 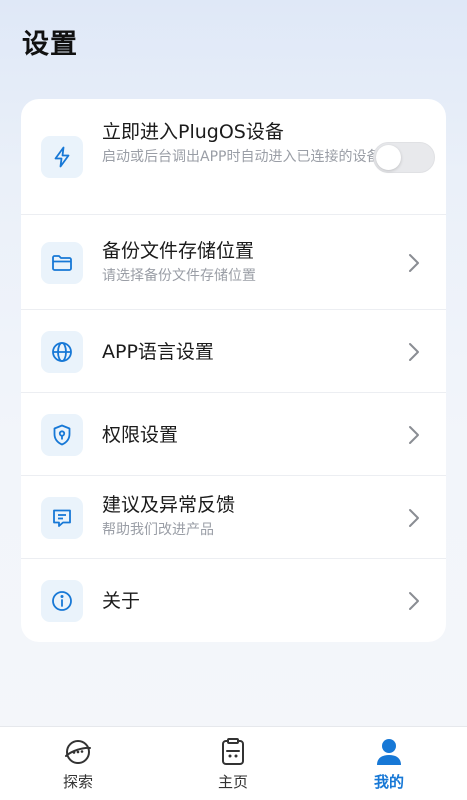 I want to click on setting-permissions: 权限设置, so click(x=233, y=434).